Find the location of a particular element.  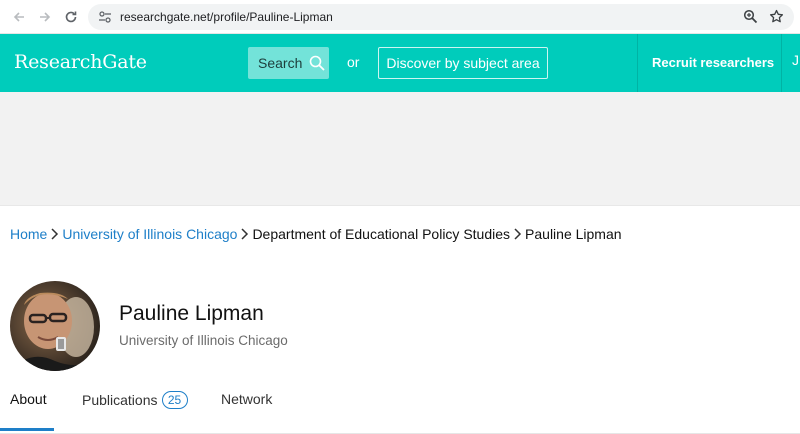

tab-publications: Publications 25 is located at coordinates (135, 400).